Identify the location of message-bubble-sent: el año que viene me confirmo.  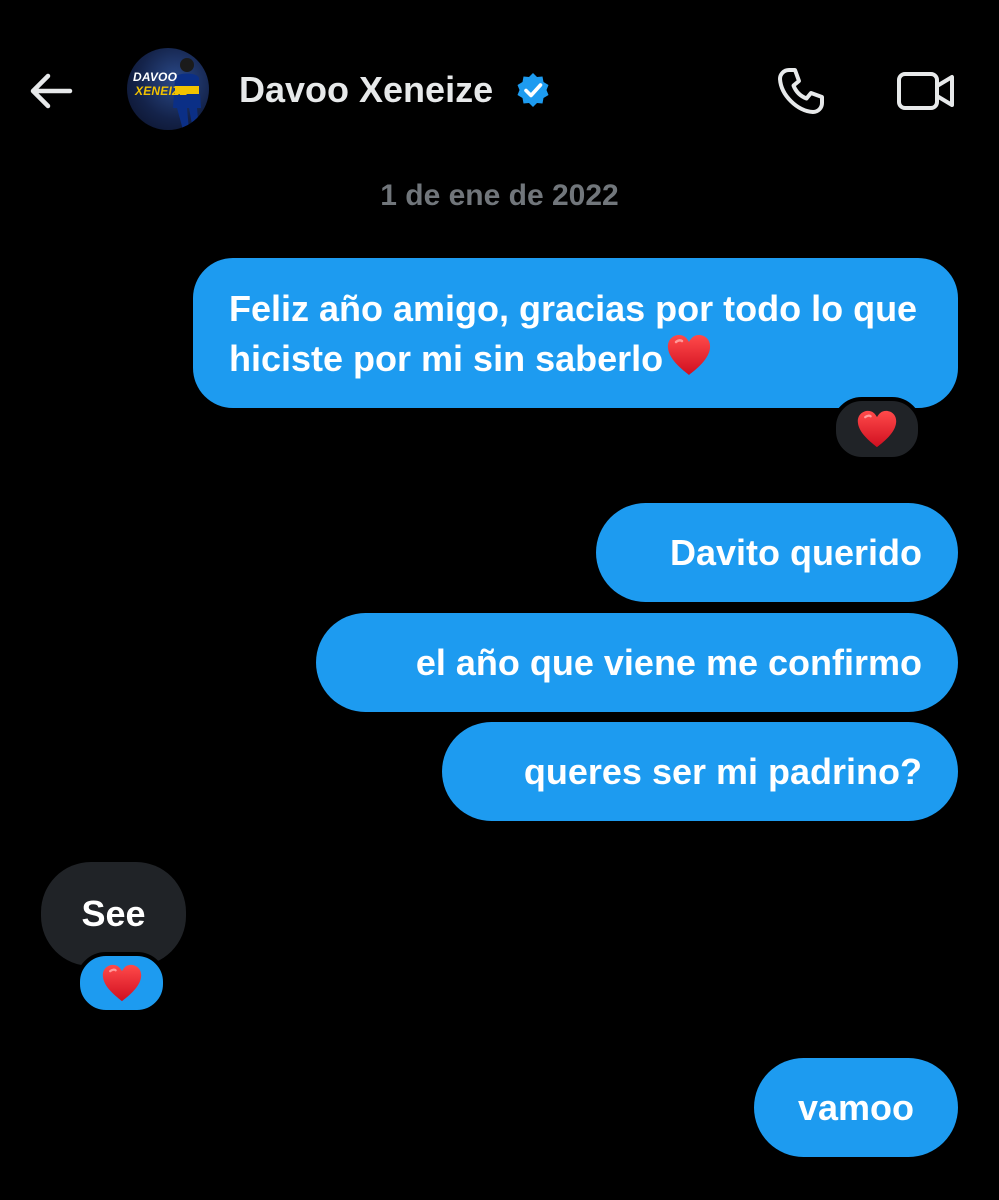
(637, 662).